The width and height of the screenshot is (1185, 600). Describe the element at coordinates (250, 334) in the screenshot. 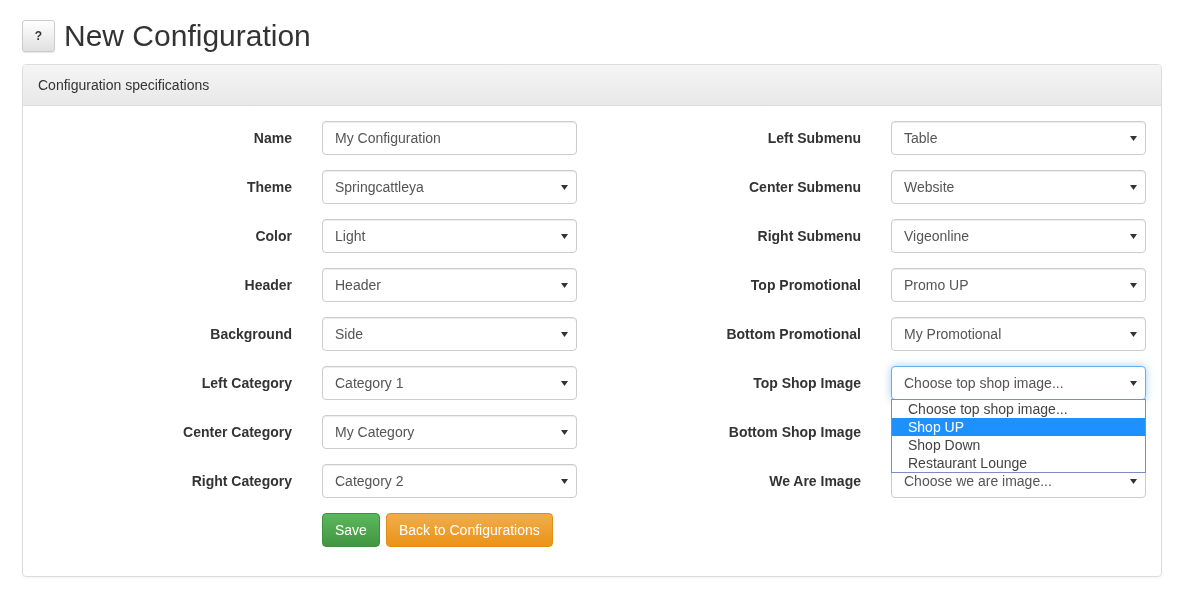

I see `field-label: Background` at that location.